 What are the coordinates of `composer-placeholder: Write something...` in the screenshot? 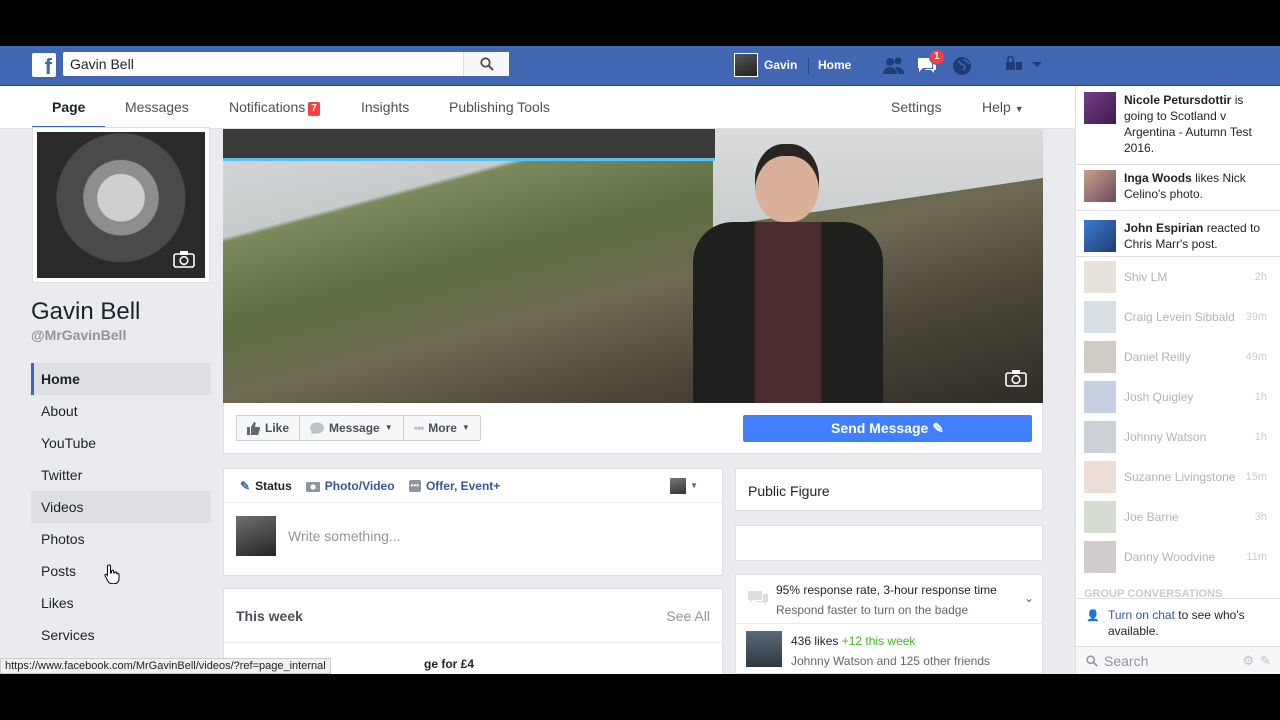 It's located at (344, 536).